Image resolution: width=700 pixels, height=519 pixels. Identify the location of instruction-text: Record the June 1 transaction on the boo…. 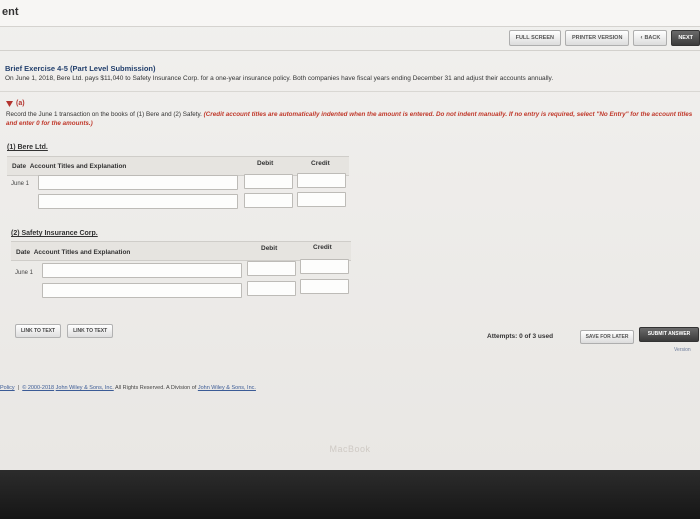
(104, 114).